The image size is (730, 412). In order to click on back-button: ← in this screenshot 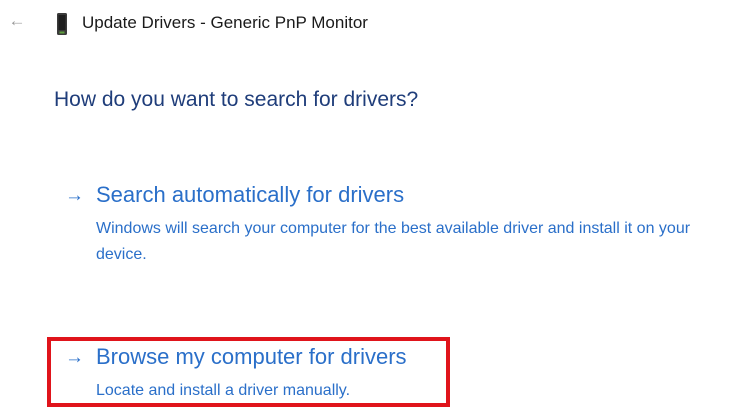, I will do `click(17, 21)`.